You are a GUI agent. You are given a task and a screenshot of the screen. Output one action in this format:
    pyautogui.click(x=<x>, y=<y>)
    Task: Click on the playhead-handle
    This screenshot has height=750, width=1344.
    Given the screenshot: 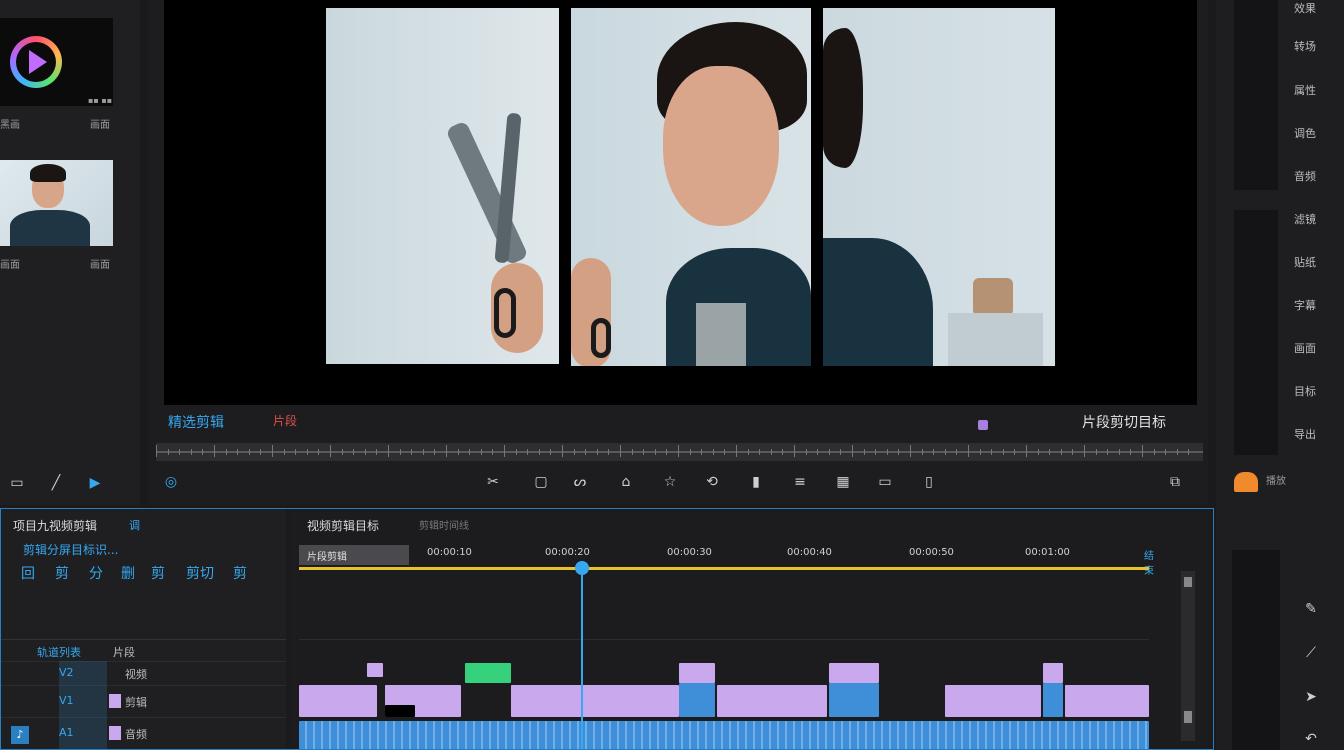 What is the action you would take?
    pyautogui.click(x=582, y=568)
    